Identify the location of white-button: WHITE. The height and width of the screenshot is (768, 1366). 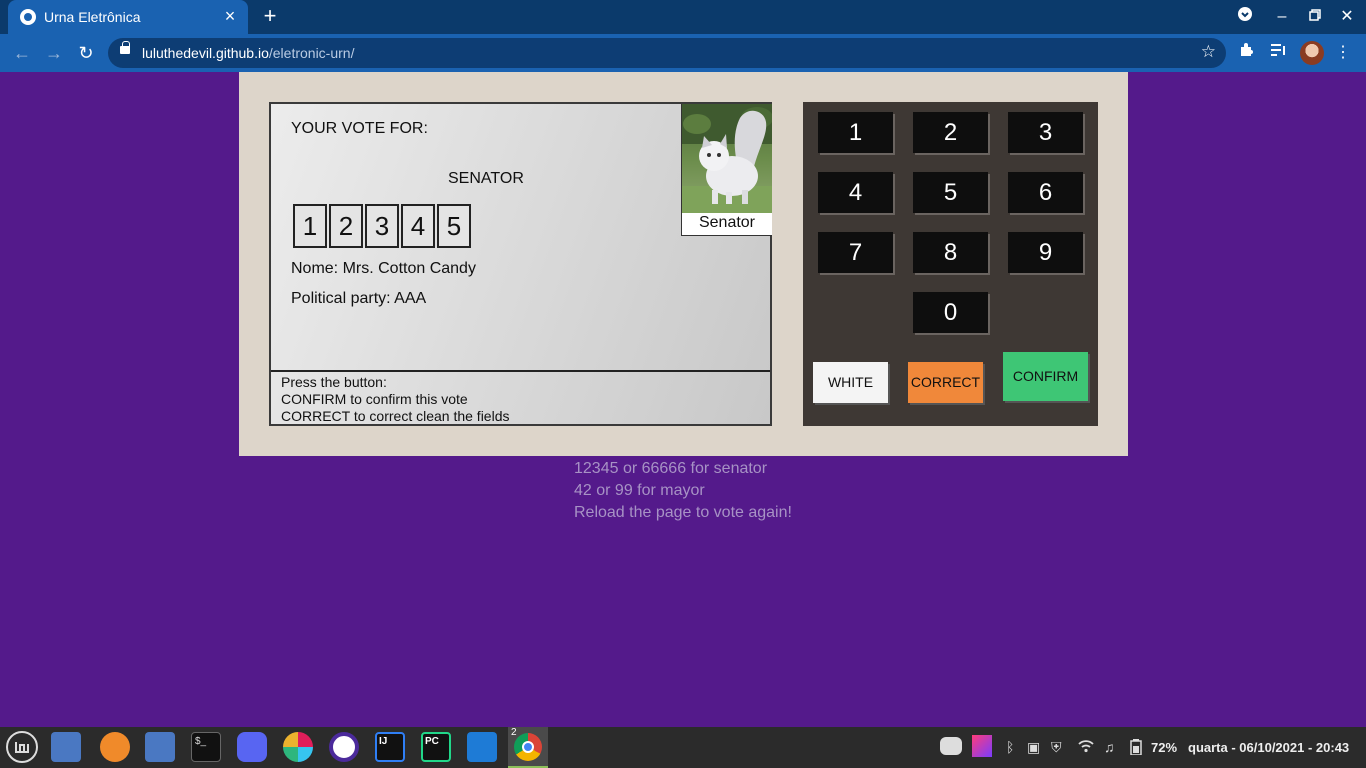
(850, 382).